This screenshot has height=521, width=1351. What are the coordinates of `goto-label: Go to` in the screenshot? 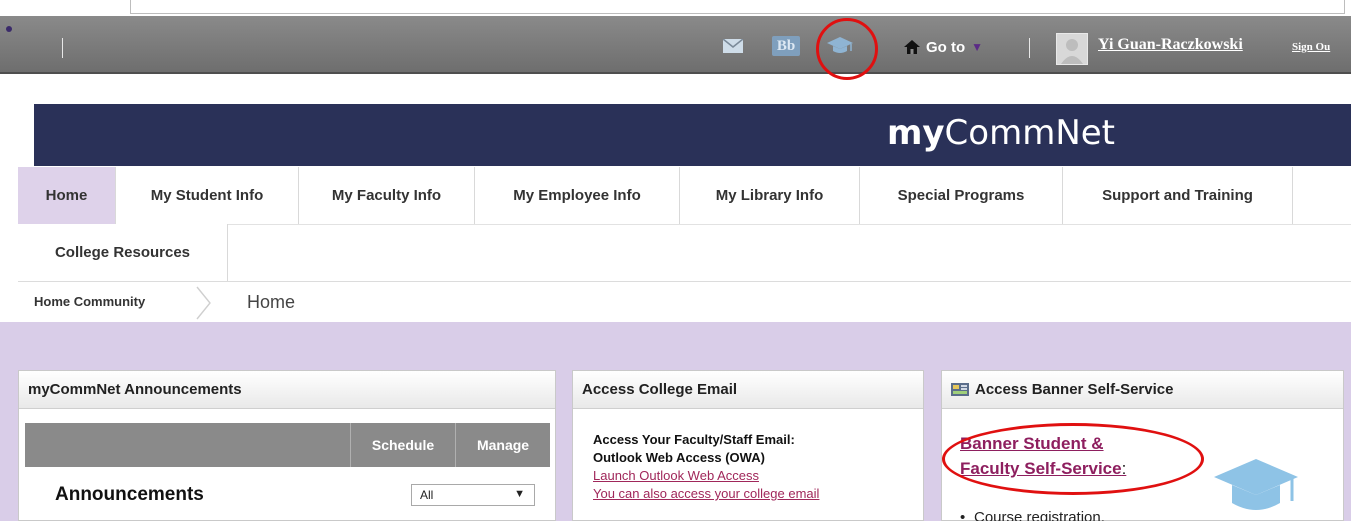 It's located at (946, 47).